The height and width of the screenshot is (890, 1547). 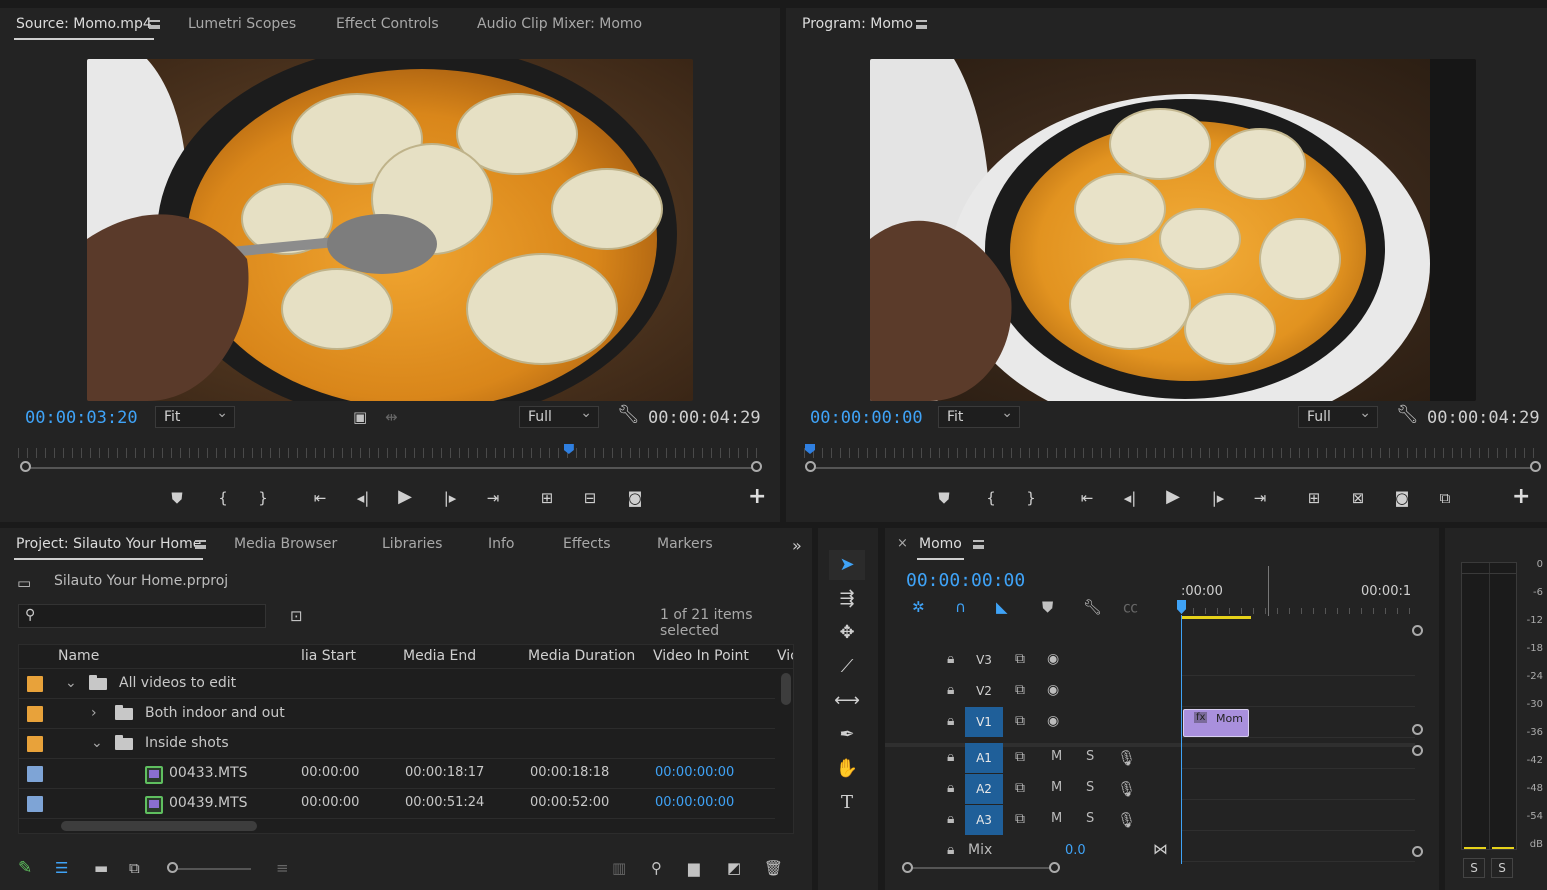 What do you see at coordinates (979, 416) in the screenshot?
I see `program-zoom-dropdown: Fit` at bounding box center [979, 416].